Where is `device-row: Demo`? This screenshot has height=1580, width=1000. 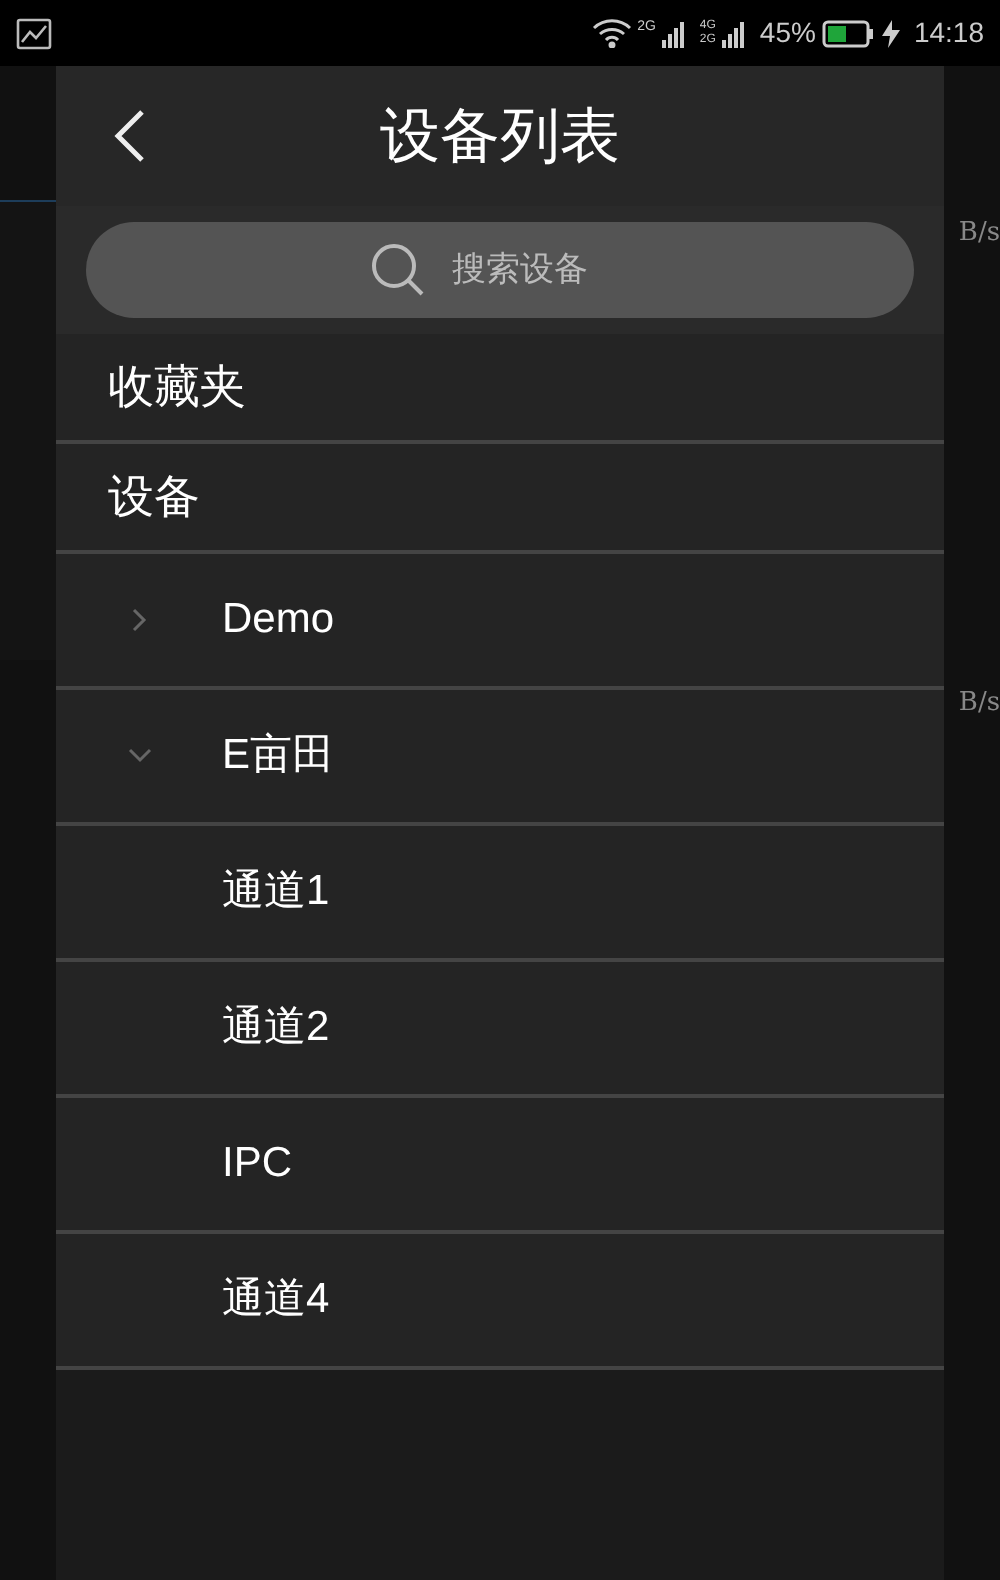
device-row: Demo is located at coordinates (500, 622).